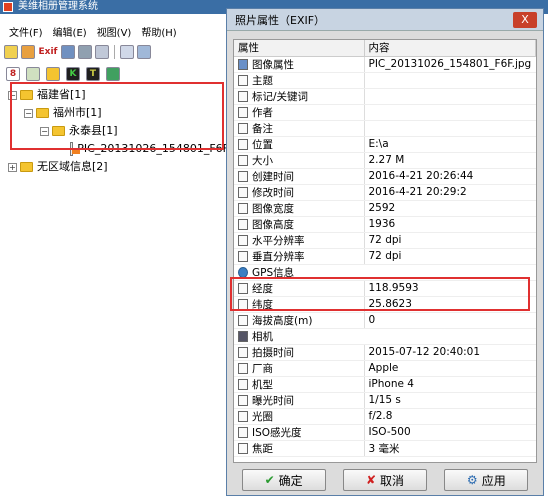 The image size is (548, 498). I want to click on property-value: f/2.8, so click(450, 416).